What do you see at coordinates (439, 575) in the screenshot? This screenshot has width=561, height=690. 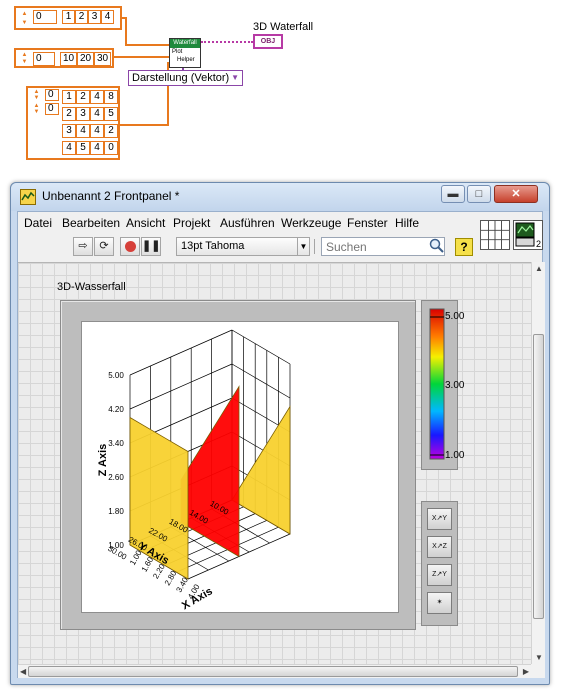 I see `yz-plane-view-button: Z↗Y` at bounding box center [439, 575].